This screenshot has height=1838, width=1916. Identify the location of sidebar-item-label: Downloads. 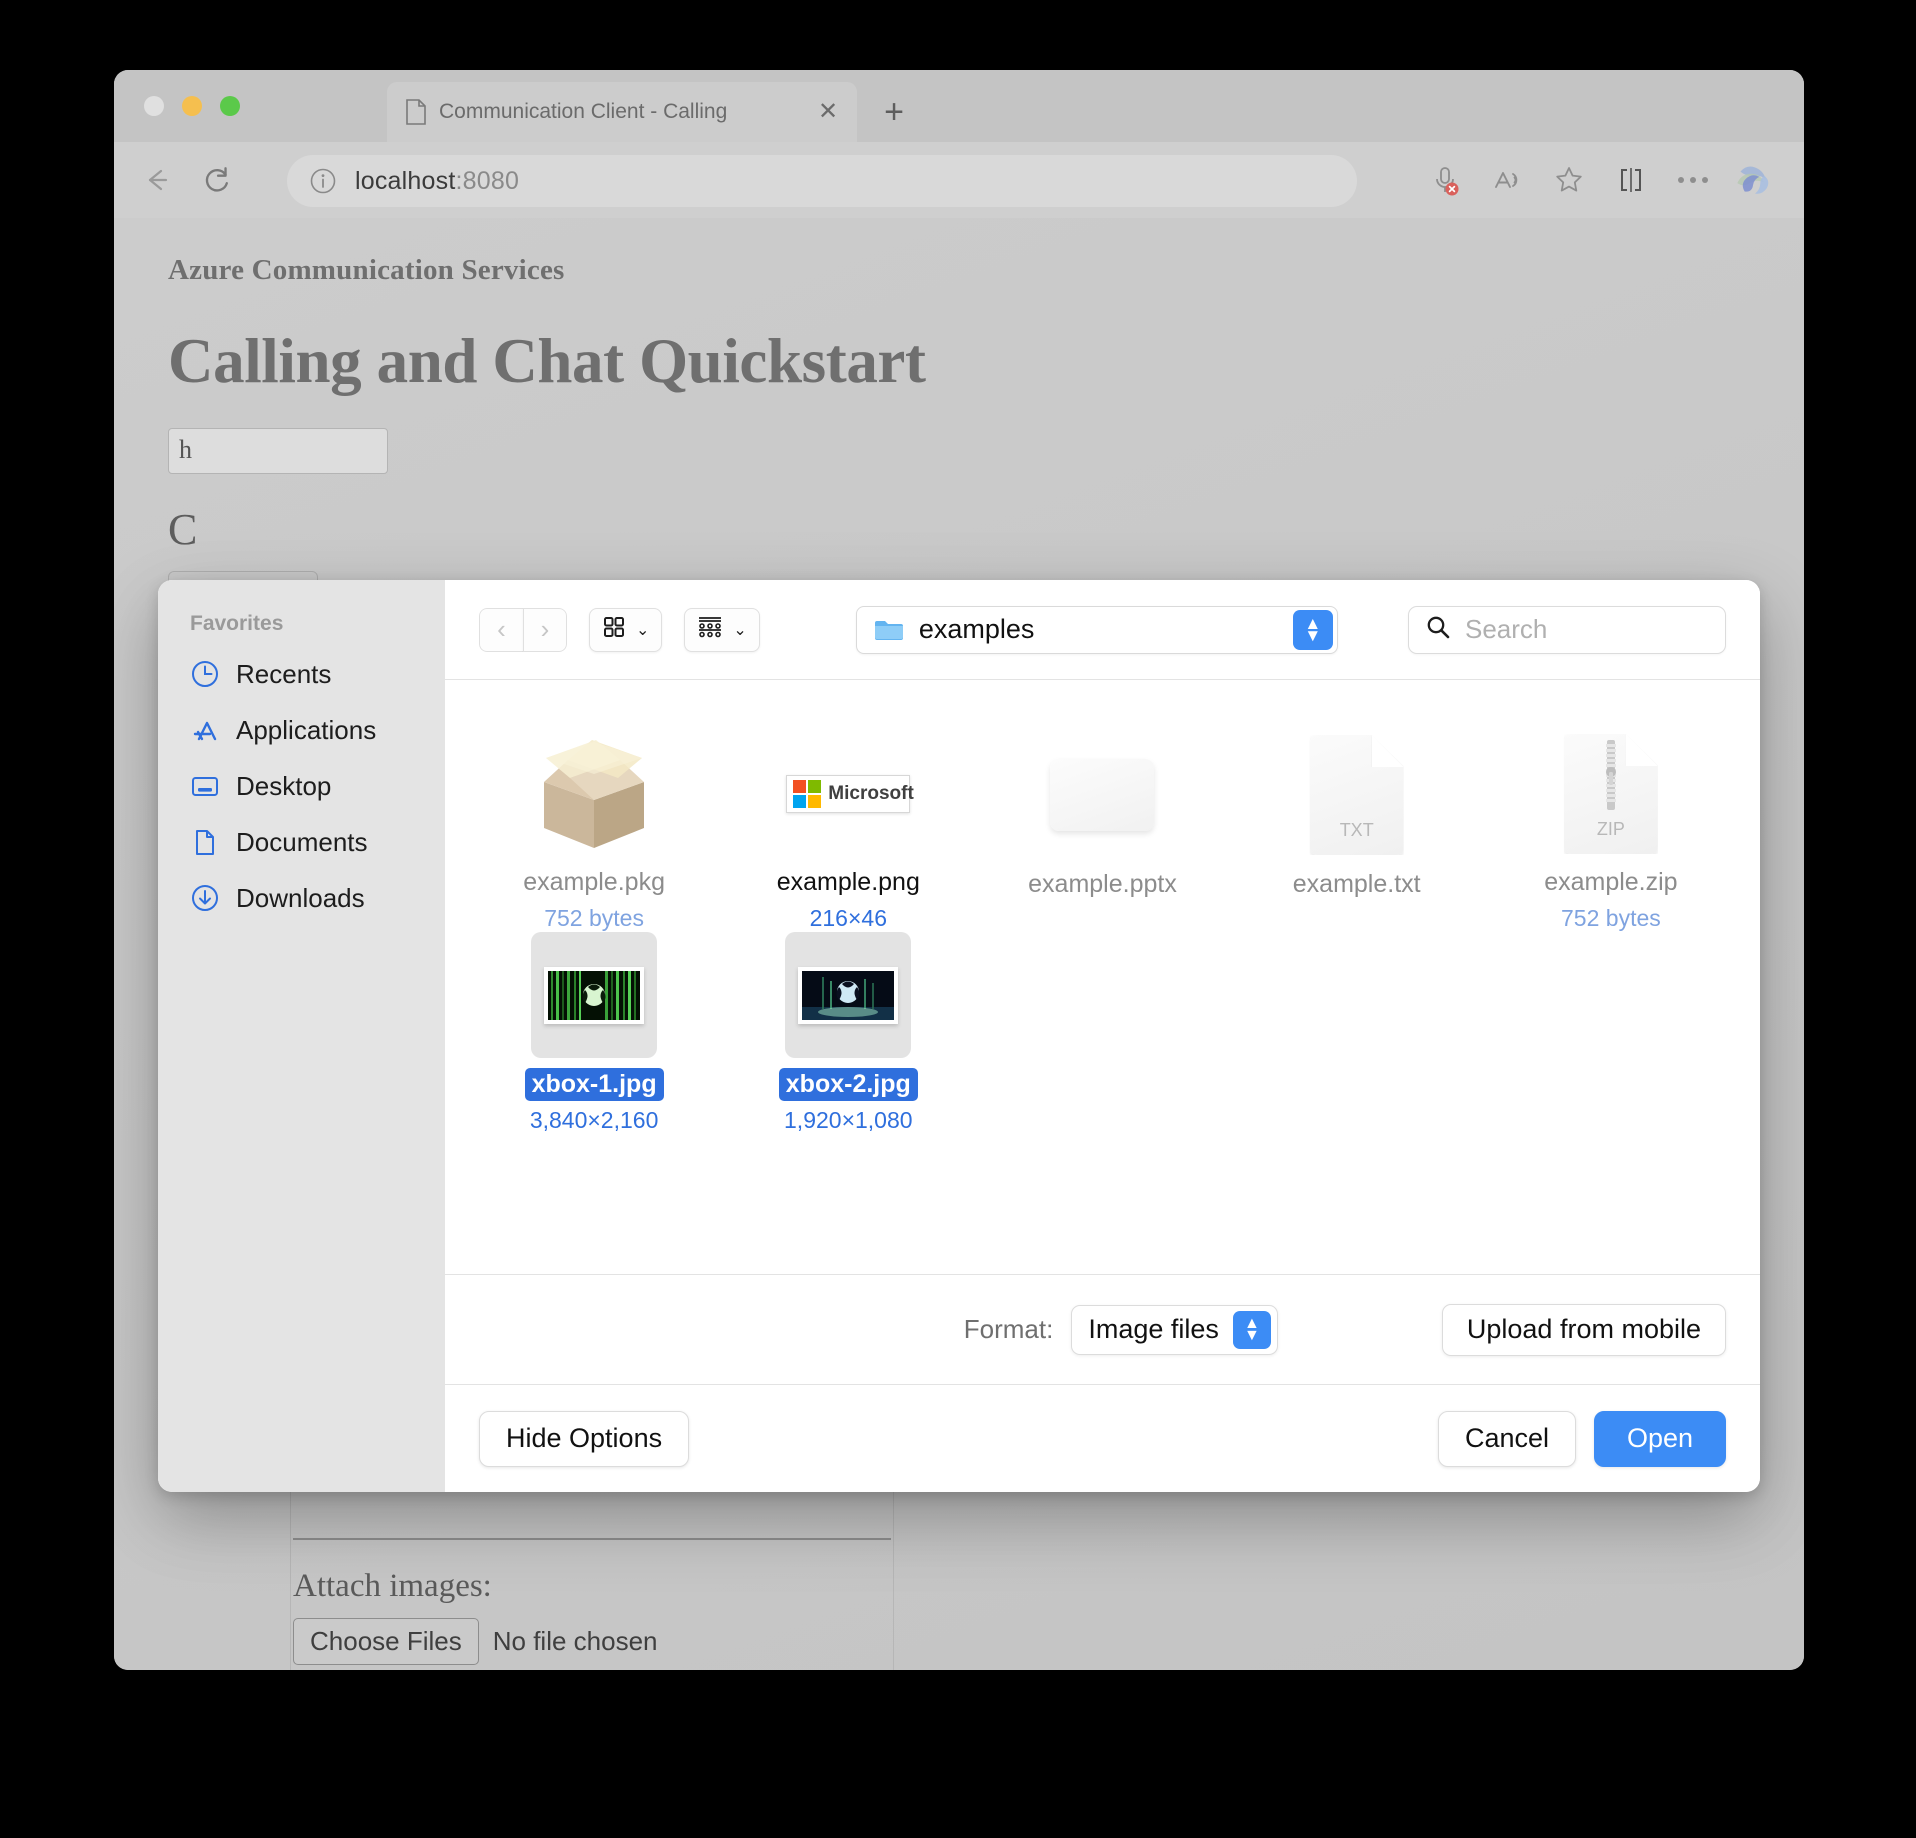
(300, 897).